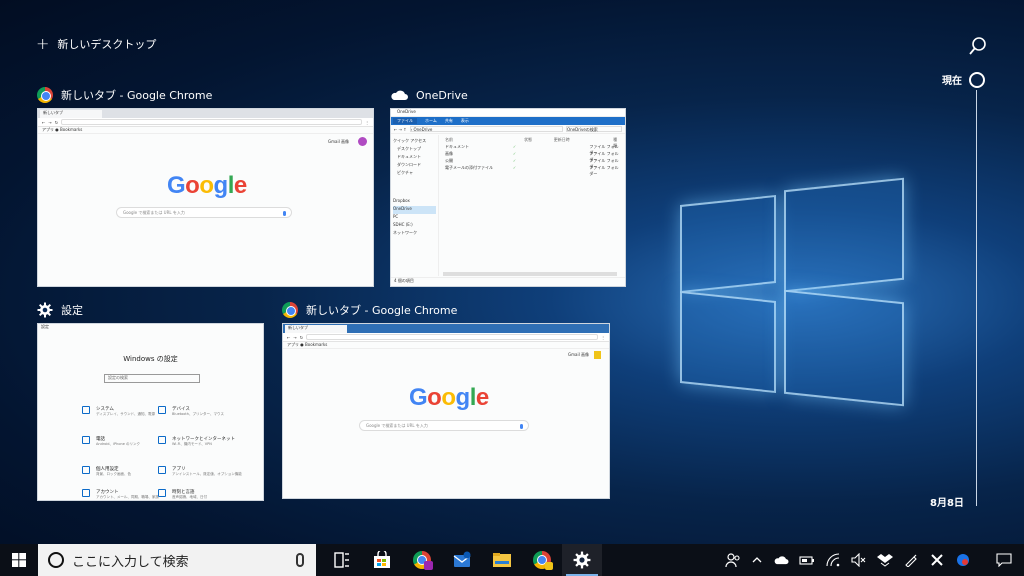  What do you see at coordinates (508, 121) in the screenshot?
I see `explorer-ribbon: ファイル ホーム 共有 表示` at bounding box center [508, 121].